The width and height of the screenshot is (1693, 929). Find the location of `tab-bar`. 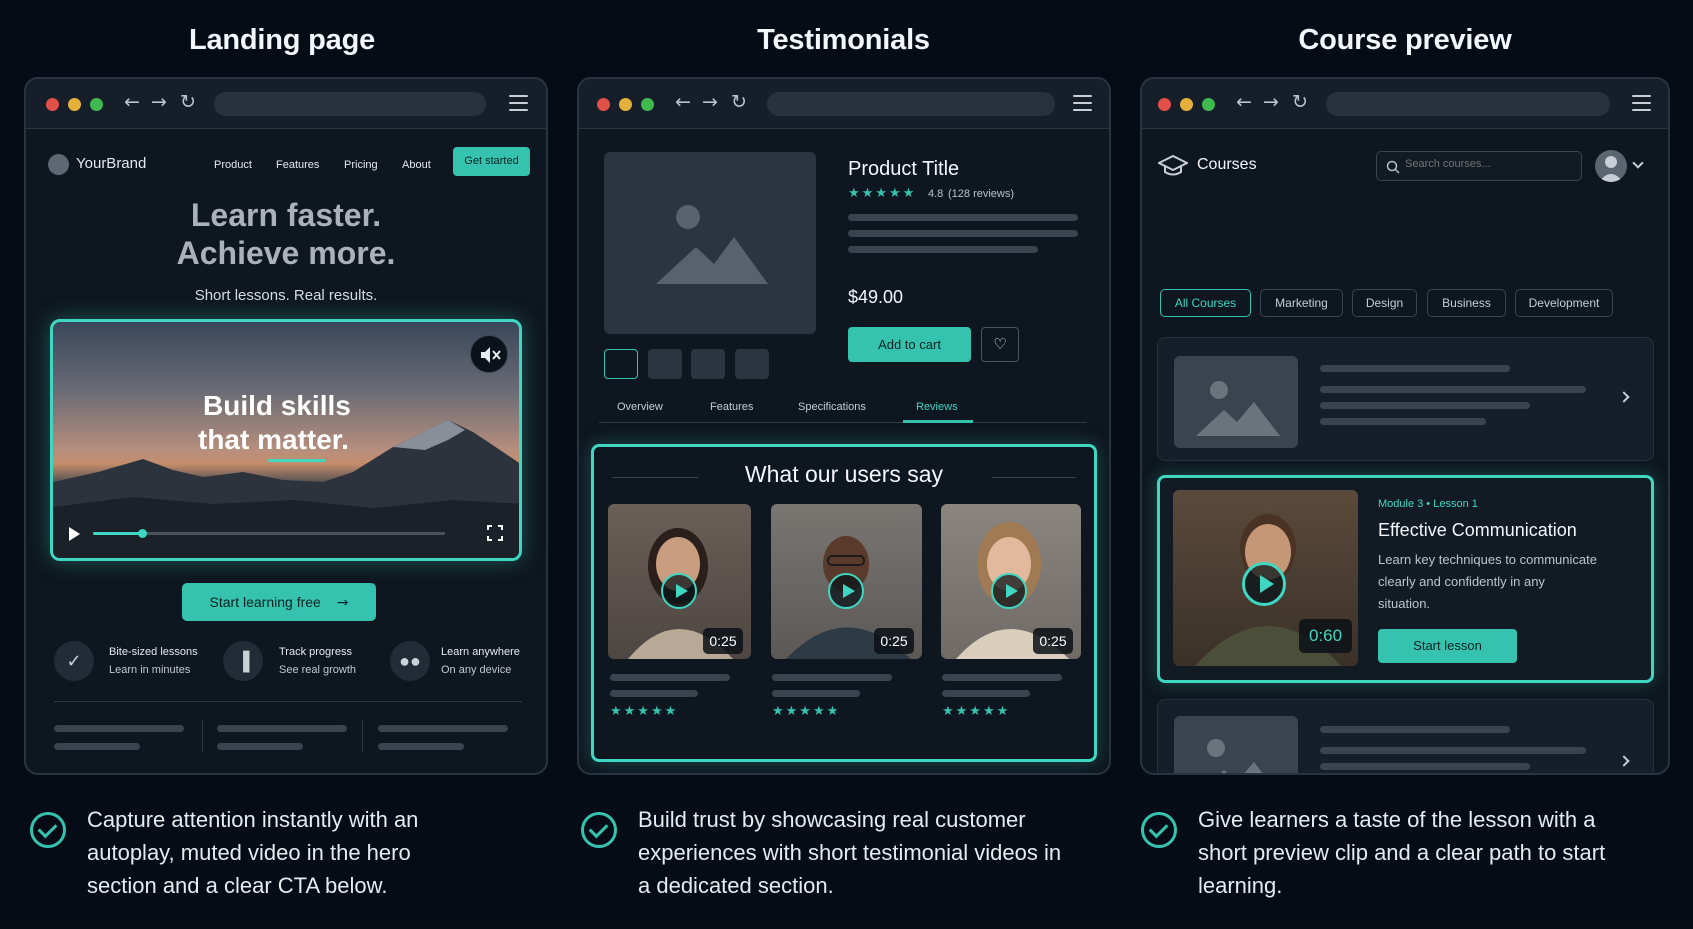

tab-bar is located at coordinates (843, 422).